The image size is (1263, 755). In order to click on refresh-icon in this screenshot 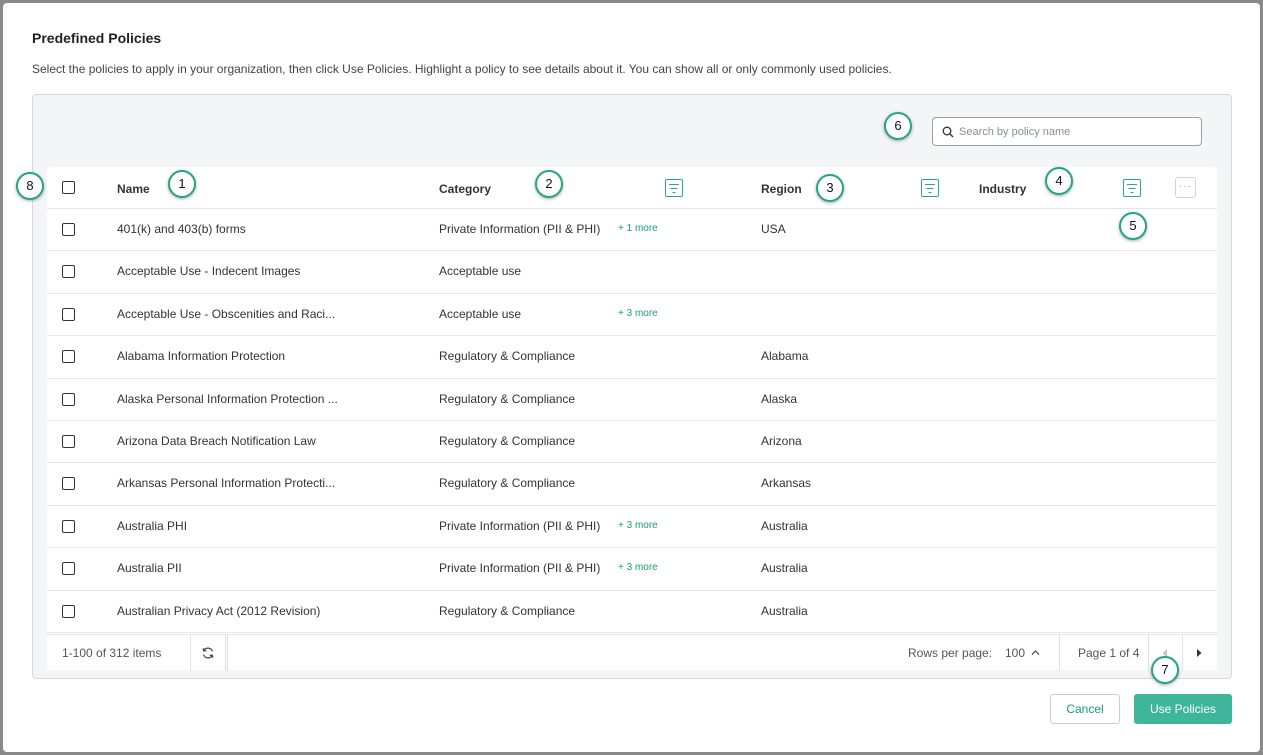, I will do `click(208, 653)`.